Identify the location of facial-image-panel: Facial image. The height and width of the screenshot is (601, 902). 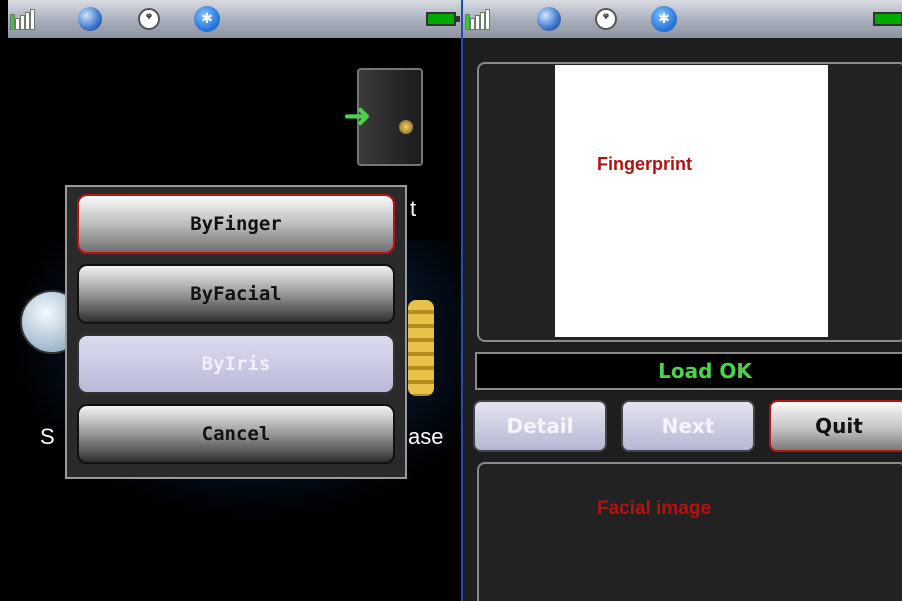
(689, 531).